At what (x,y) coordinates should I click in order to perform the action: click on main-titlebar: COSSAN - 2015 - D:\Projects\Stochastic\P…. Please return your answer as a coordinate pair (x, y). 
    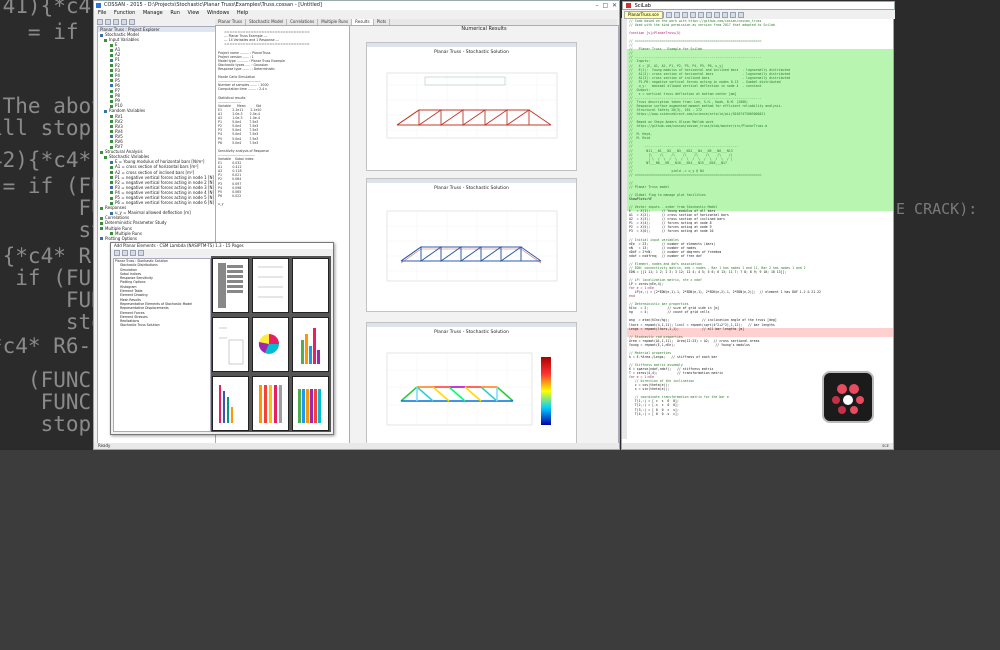
    Looking at the image, I should click on (356, 5).